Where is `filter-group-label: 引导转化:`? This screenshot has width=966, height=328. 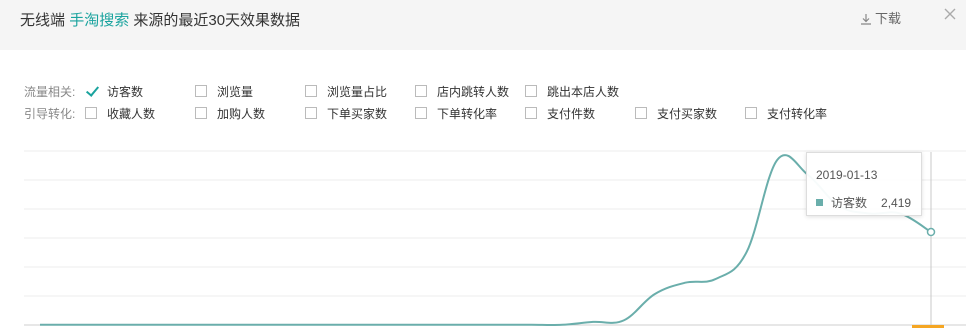 filter-group-label: 引导转化: is located at coordinates (50, 113).